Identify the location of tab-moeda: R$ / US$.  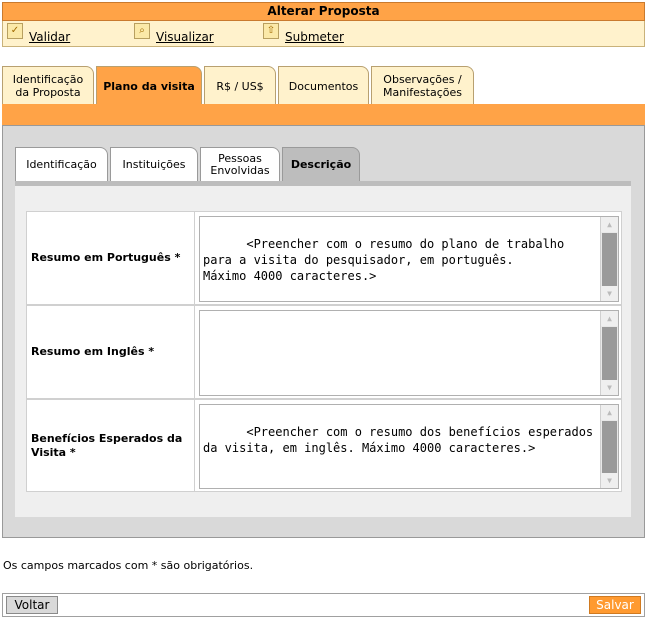
(240, 85).